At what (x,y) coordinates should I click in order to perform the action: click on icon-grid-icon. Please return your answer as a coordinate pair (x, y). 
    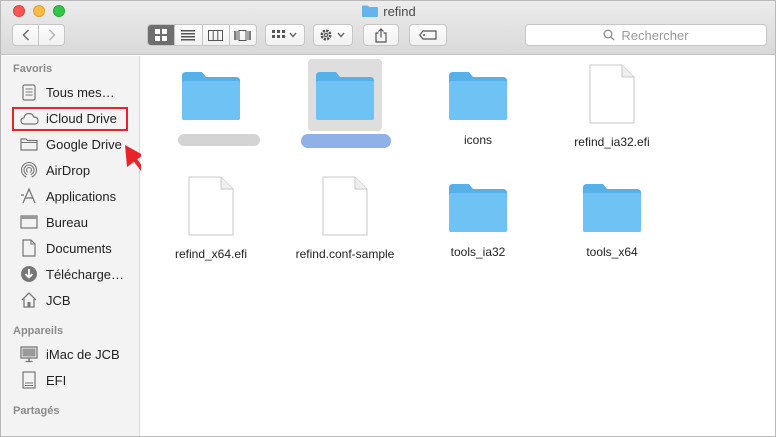
    Looking at the image, I should click on (161, 35).